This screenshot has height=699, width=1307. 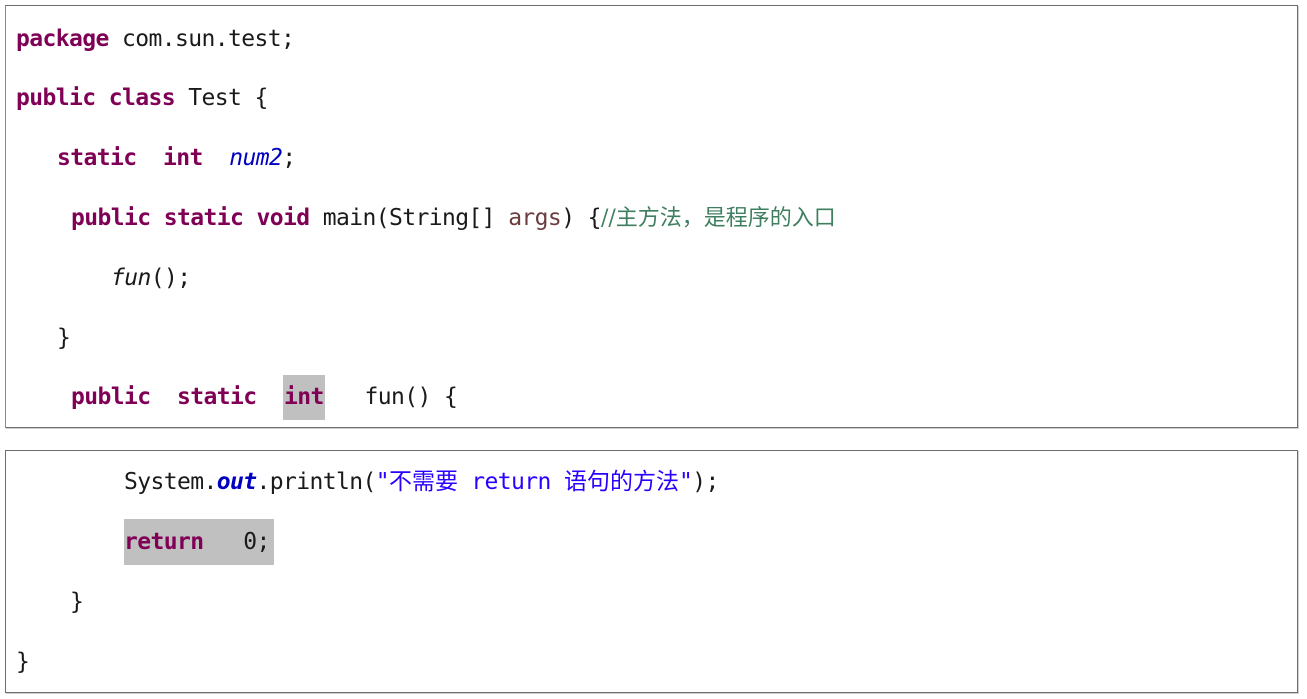 I want to click on string-quote-close: ", so click(x=685, y=482).